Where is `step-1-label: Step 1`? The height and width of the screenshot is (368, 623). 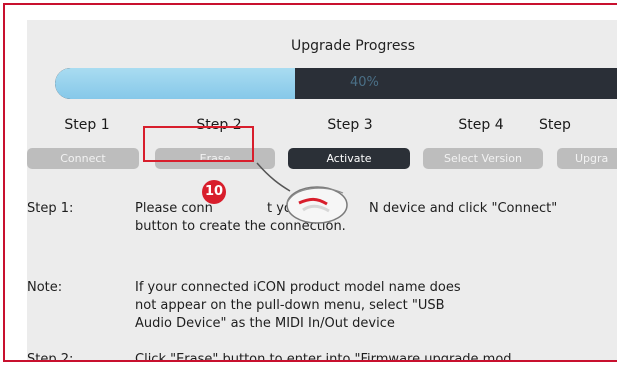
step-1-label: Step 1 is located at coordinates (87, 125).